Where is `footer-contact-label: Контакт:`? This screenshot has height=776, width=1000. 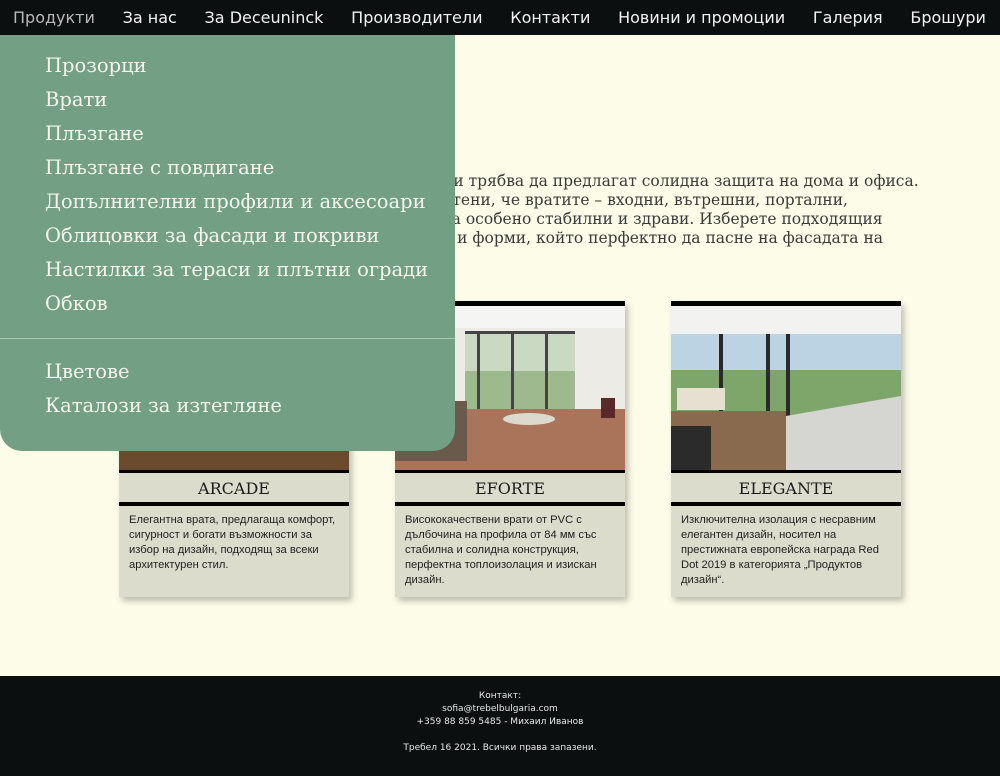
footer-contact-label: Контакт: is located at coordinates (500, 696).